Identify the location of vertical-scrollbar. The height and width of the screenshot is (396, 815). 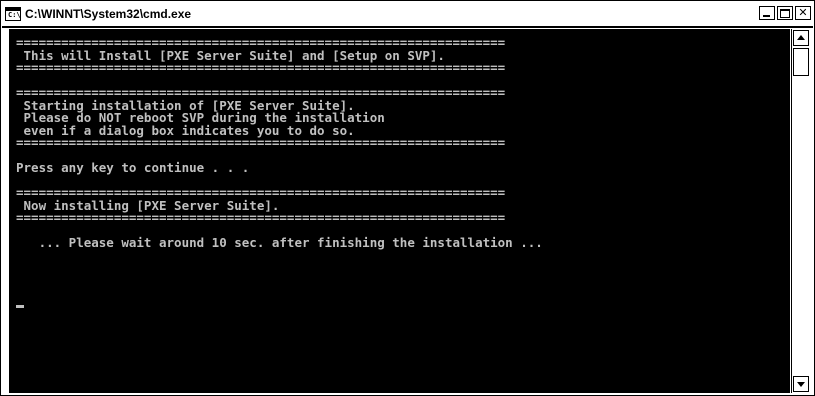
(800, 211).